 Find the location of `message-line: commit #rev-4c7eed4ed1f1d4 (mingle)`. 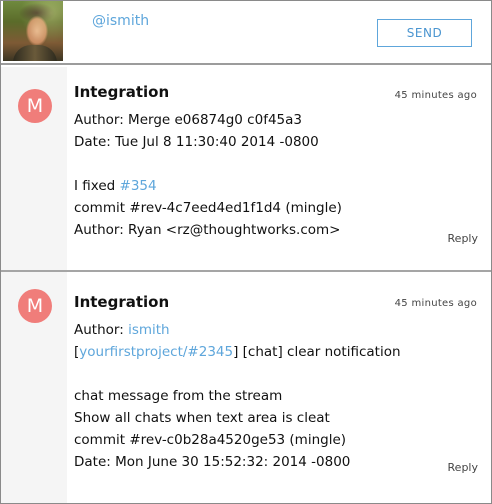

message-line: commit #rev-4c7eed4ed1f1d4 (mingle) is located at coordinates (208, 208).